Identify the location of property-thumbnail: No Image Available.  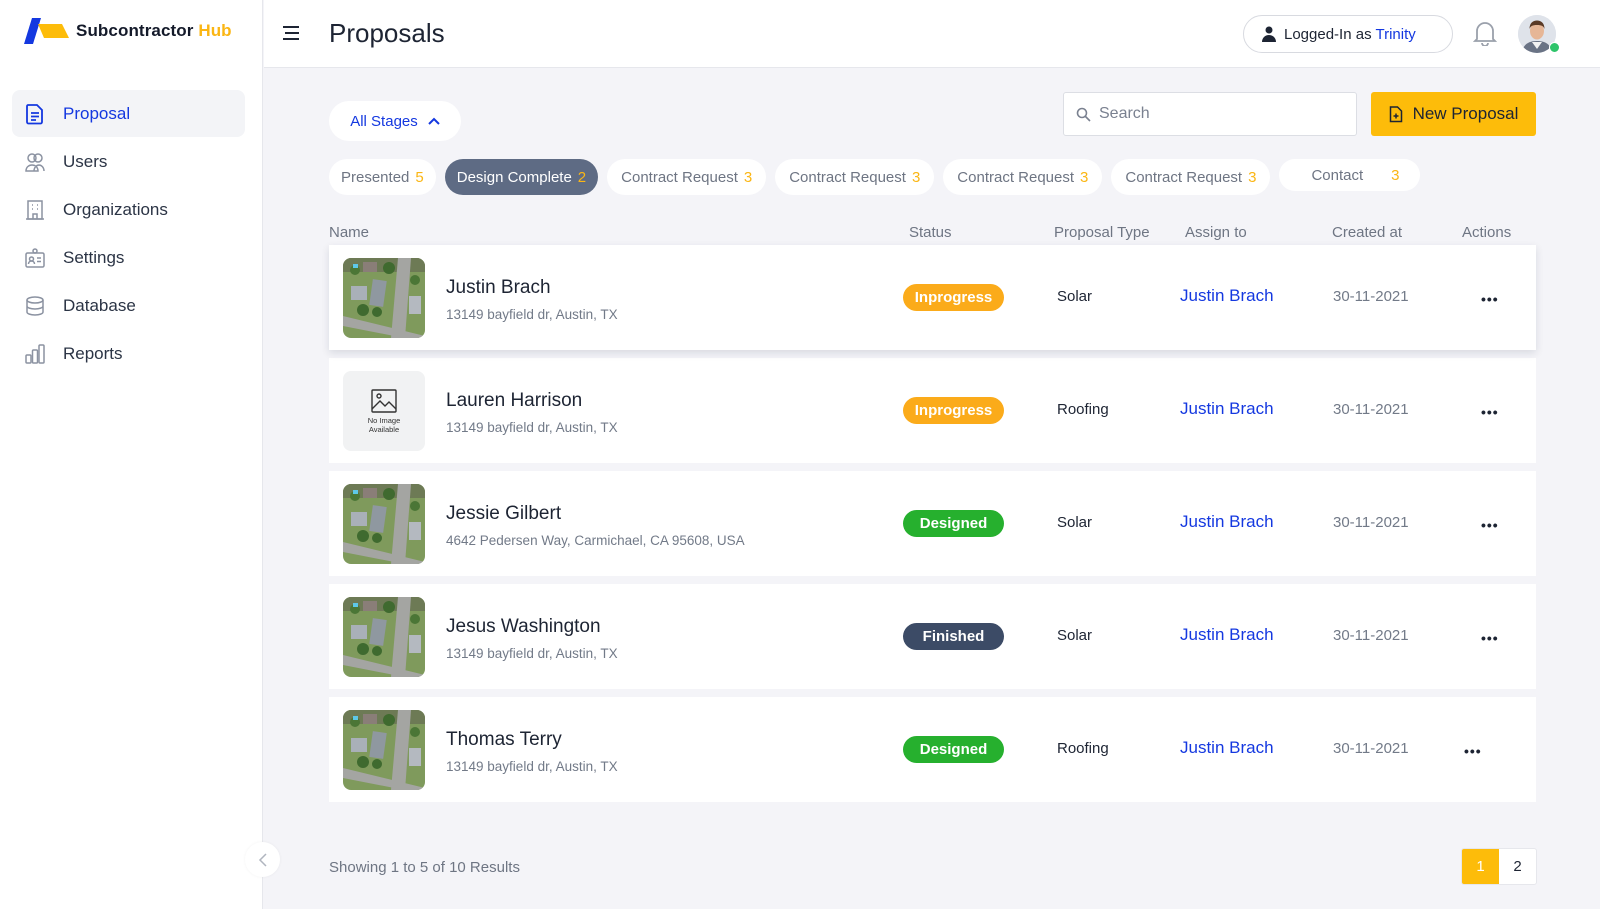
(384, 411).